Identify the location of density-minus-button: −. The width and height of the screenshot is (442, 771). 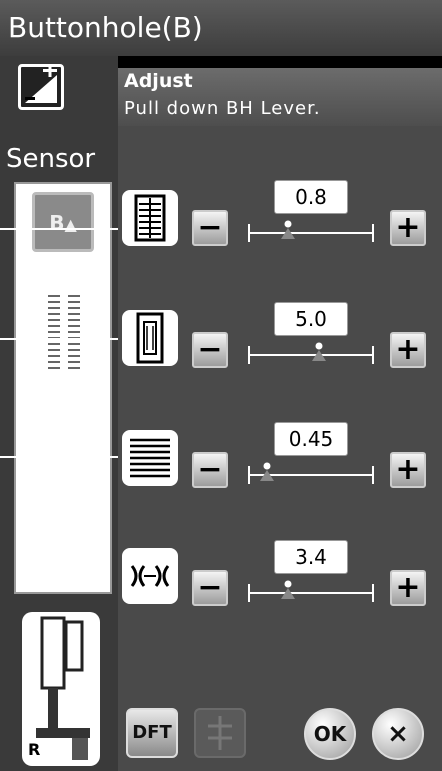
(210, 470).